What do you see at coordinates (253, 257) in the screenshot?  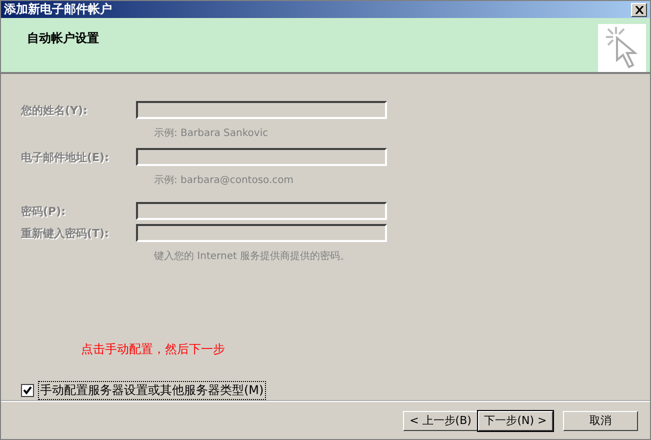 I see `hint-text: 键入您的 Internet 服务提供商提供的密码。` at bounding box center [253, 257].